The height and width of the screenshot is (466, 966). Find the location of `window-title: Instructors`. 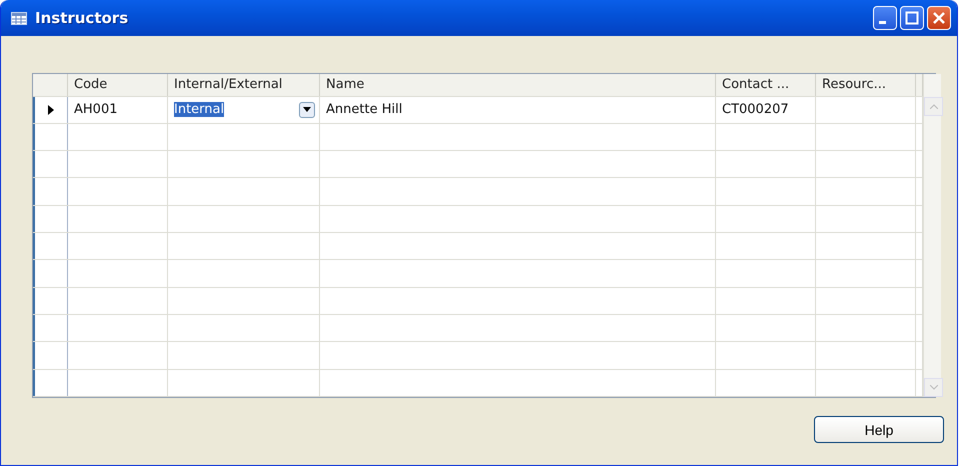

window-title: Instructors is located at coordinates (82, 18).